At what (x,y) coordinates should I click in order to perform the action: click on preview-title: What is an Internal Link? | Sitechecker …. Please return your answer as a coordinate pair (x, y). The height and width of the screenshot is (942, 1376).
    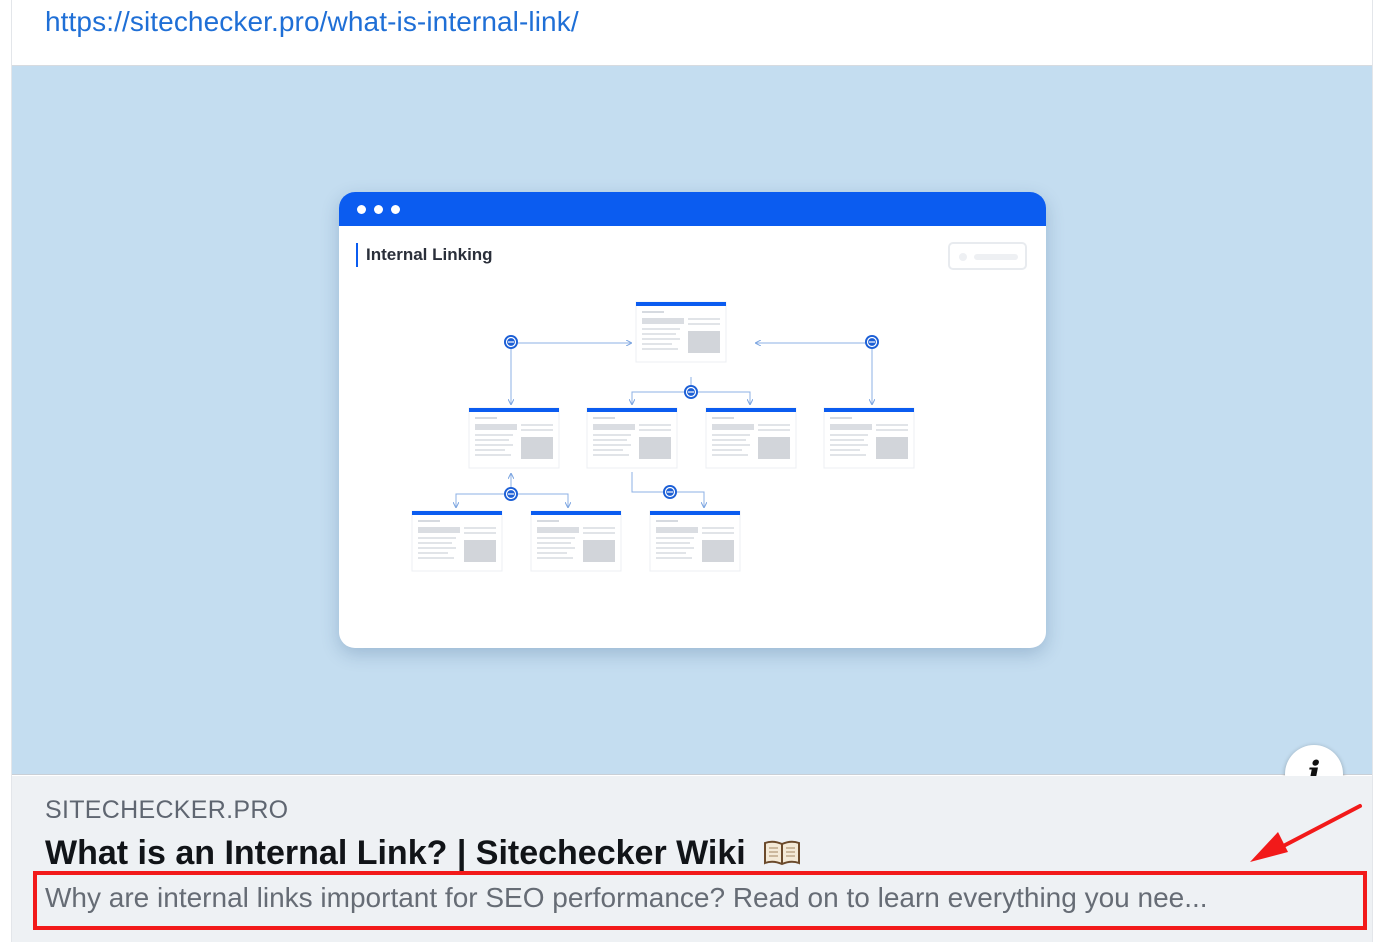
    Looking at the image, I should click on (395, 853).